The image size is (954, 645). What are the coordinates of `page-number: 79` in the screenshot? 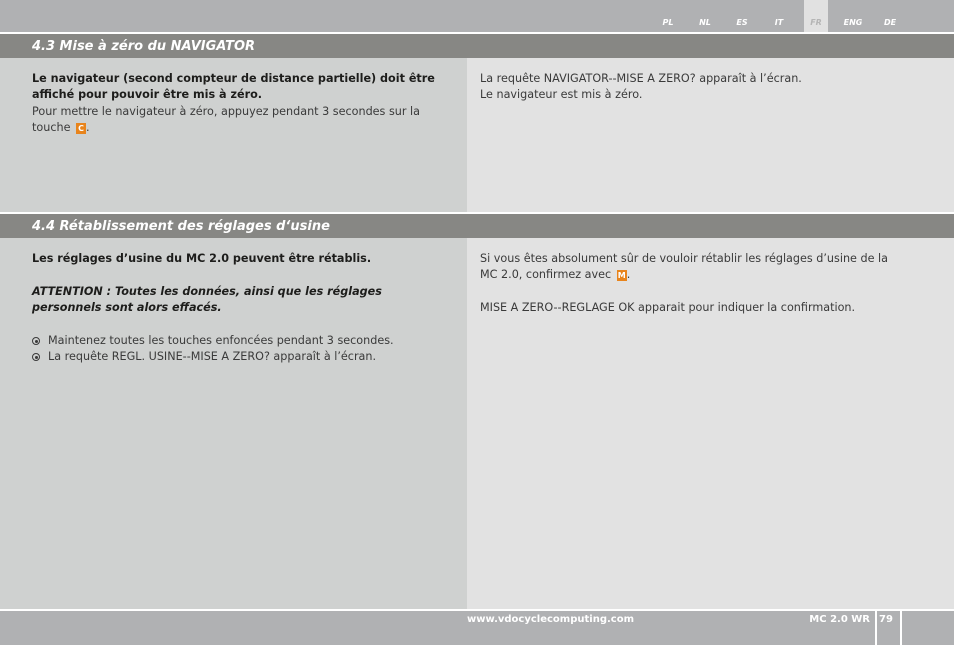 It's located at (886, 619).